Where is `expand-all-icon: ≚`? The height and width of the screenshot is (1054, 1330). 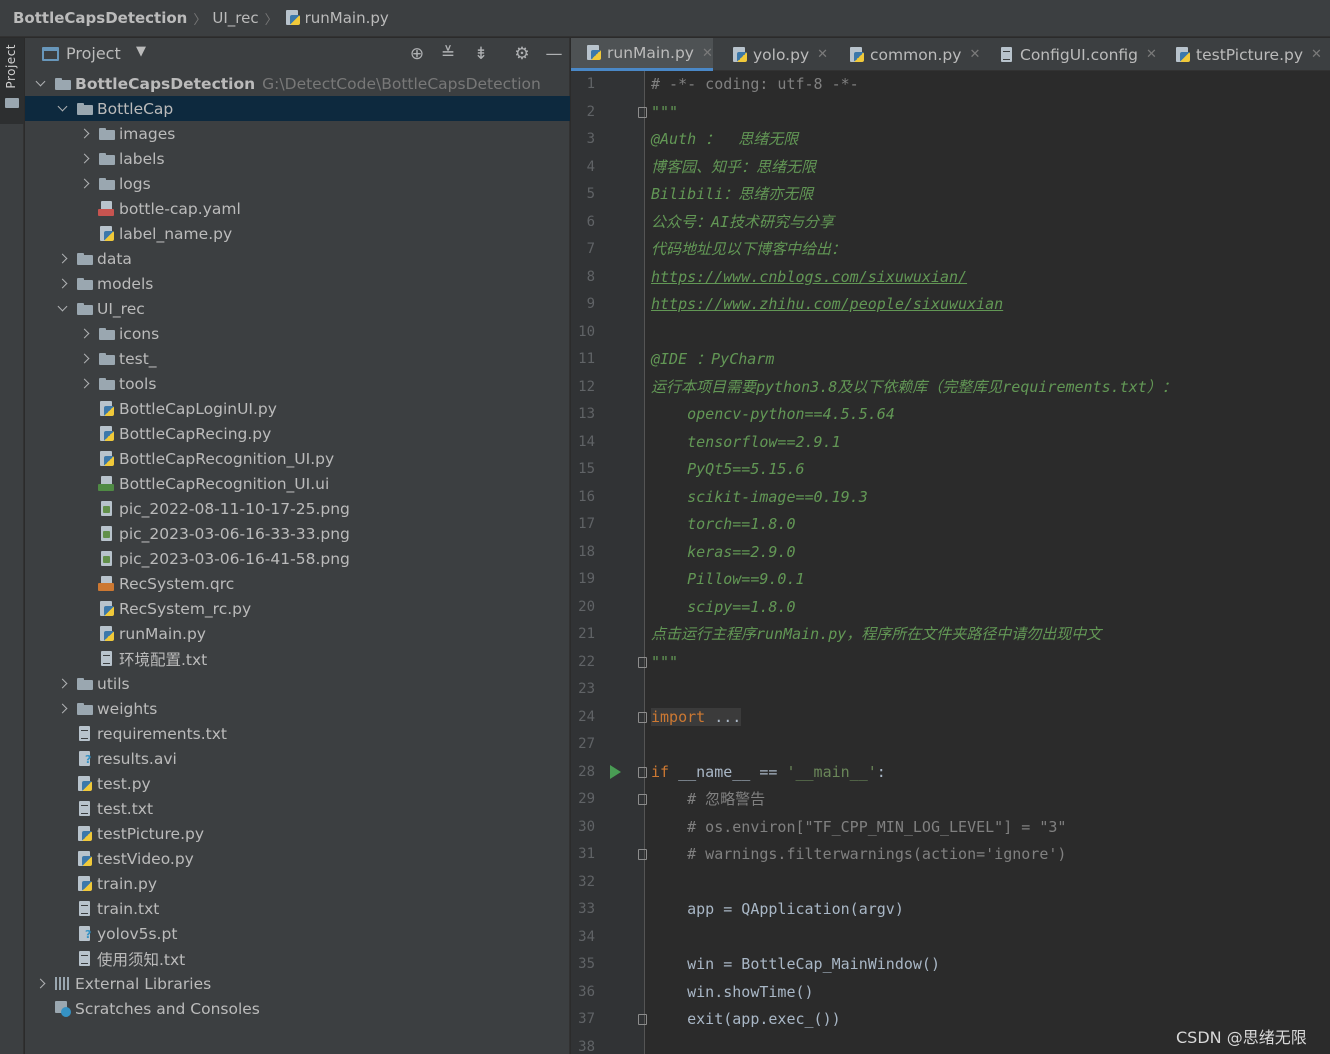
expand-all-icon: ≚ is located at coordinates (448, 54).